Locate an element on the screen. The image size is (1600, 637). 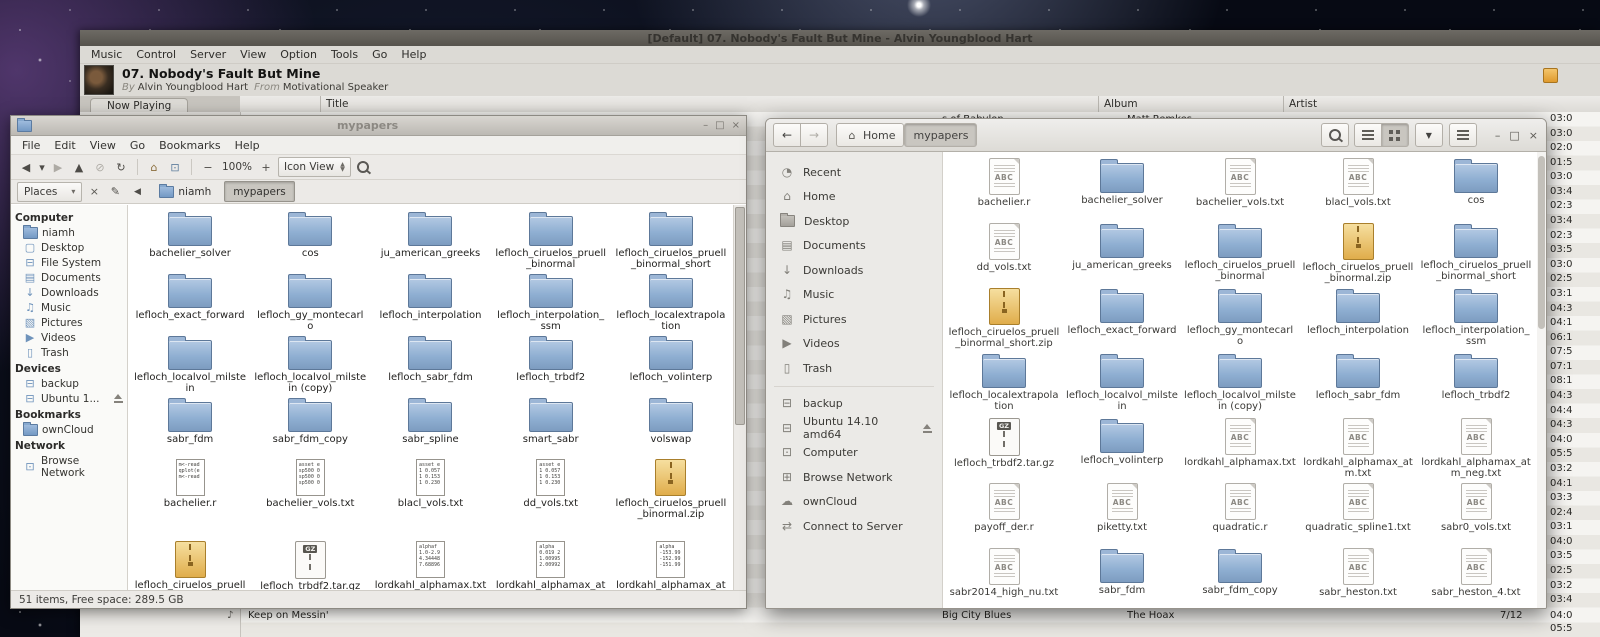
column-header-album: Album is located at coordinates (1192, 104).